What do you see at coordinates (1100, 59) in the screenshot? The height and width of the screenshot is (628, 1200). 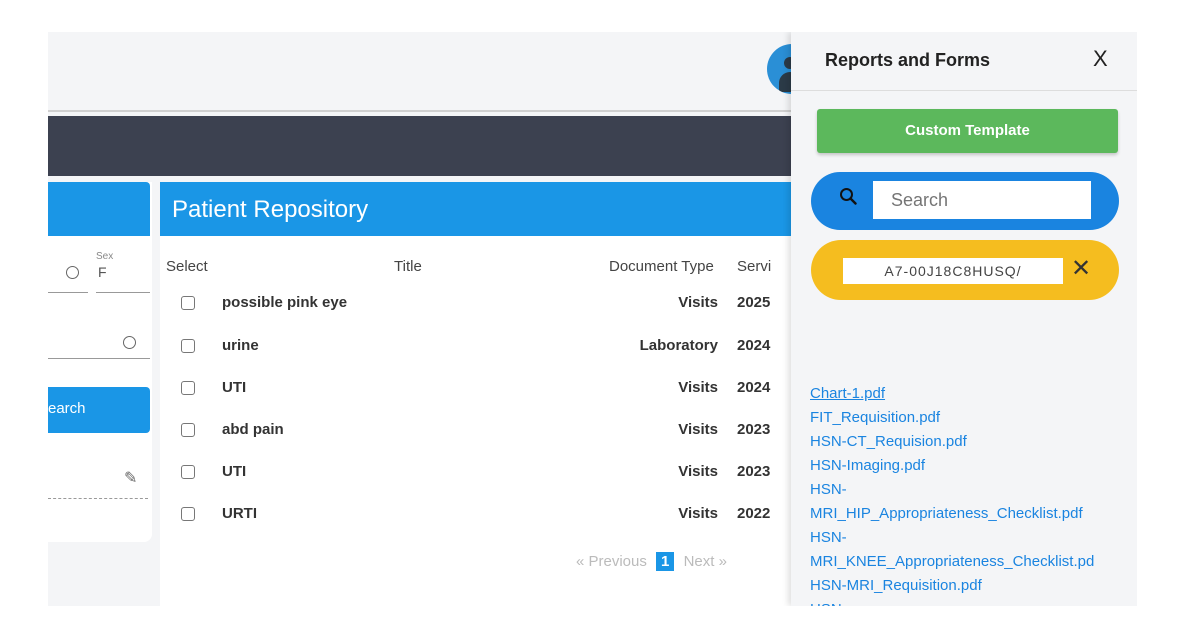 I see `close-icon: X` at bounding box center [1100, 59].